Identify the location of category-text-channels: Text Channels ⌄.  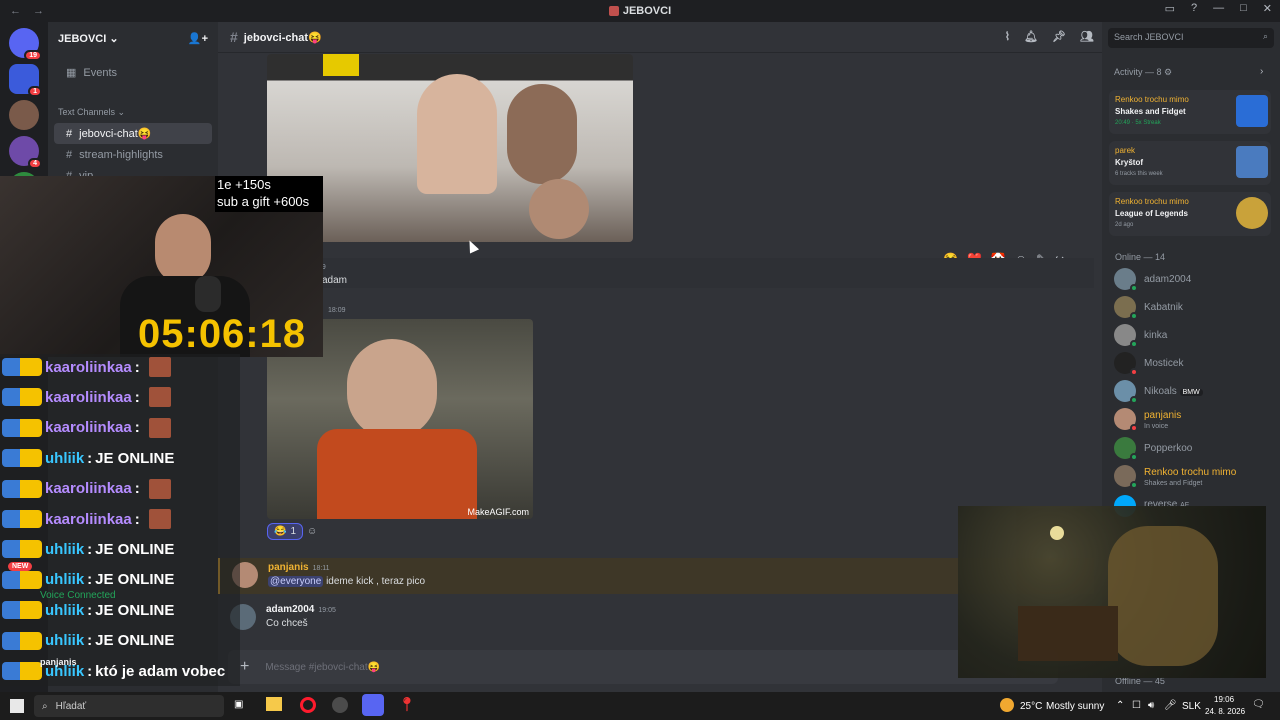
(133, 107).